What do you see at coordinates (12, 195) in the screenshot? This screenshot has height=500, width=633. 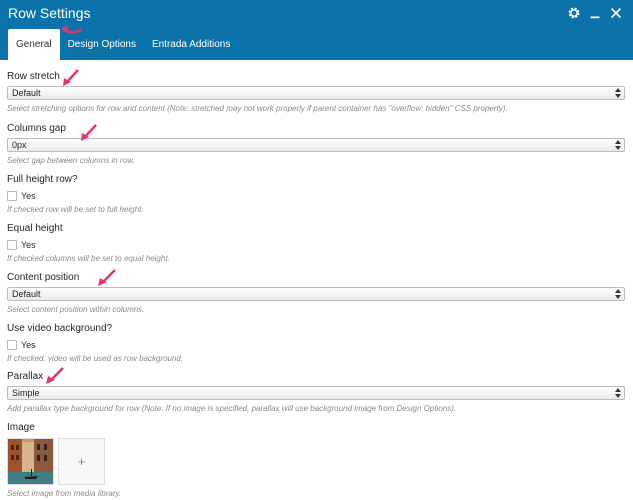 I see `full-height-checkbox` at bounding box center [12, 195].